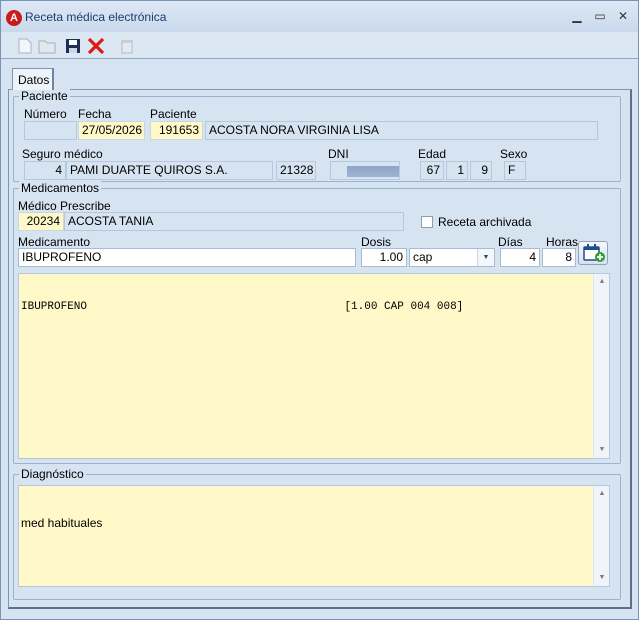 The width and height of the screenshot is (639, 620). Describe the element at coordinates (45, 170) in the screenshot. I see `seguro-num-field: 4` at that location.